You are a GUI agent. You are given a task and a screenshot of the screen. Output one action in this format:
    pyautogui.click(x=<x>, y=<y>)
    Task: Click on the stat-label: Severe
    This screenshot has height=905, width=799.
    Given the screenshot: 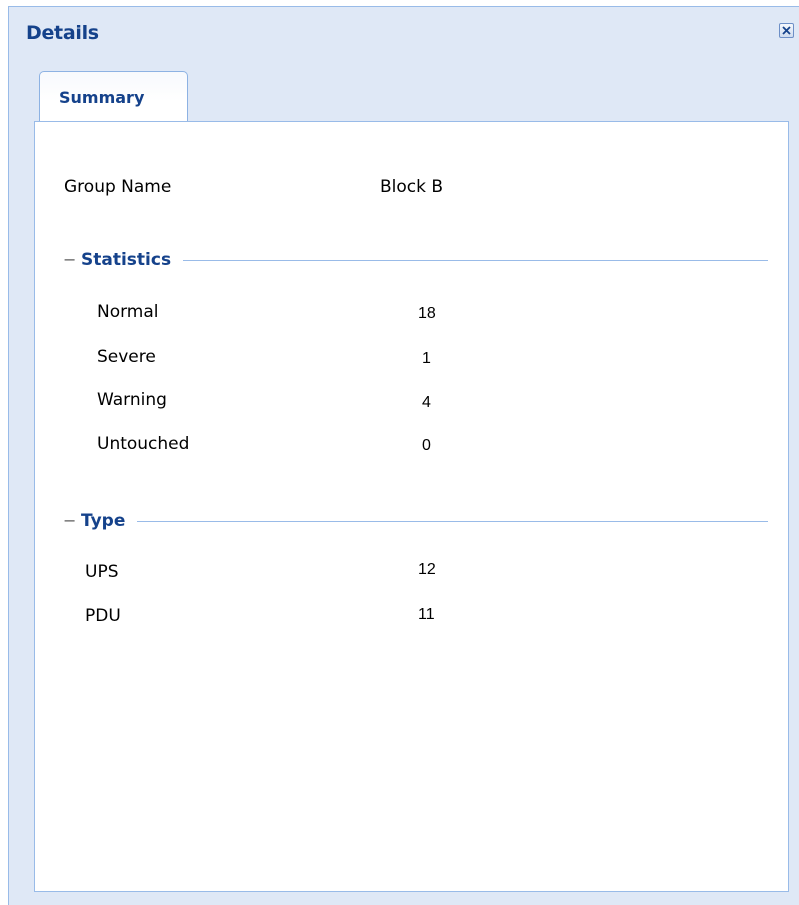 What is the action you would take?
    pyautogui.click(x=126, y=357)
    